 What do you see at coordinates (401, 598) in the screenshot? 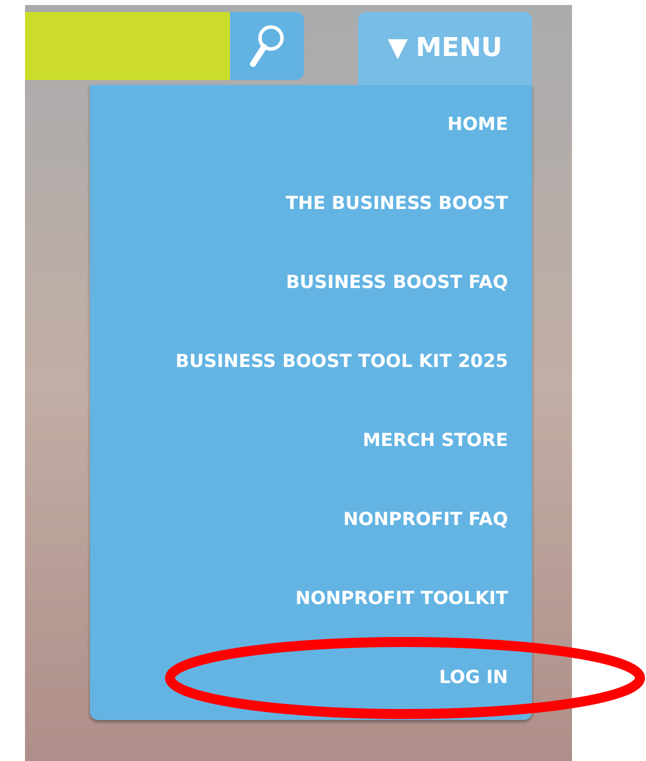
I see `menu-item: NONPROFIT TOOLKIT` at bounding box center [401, 598].